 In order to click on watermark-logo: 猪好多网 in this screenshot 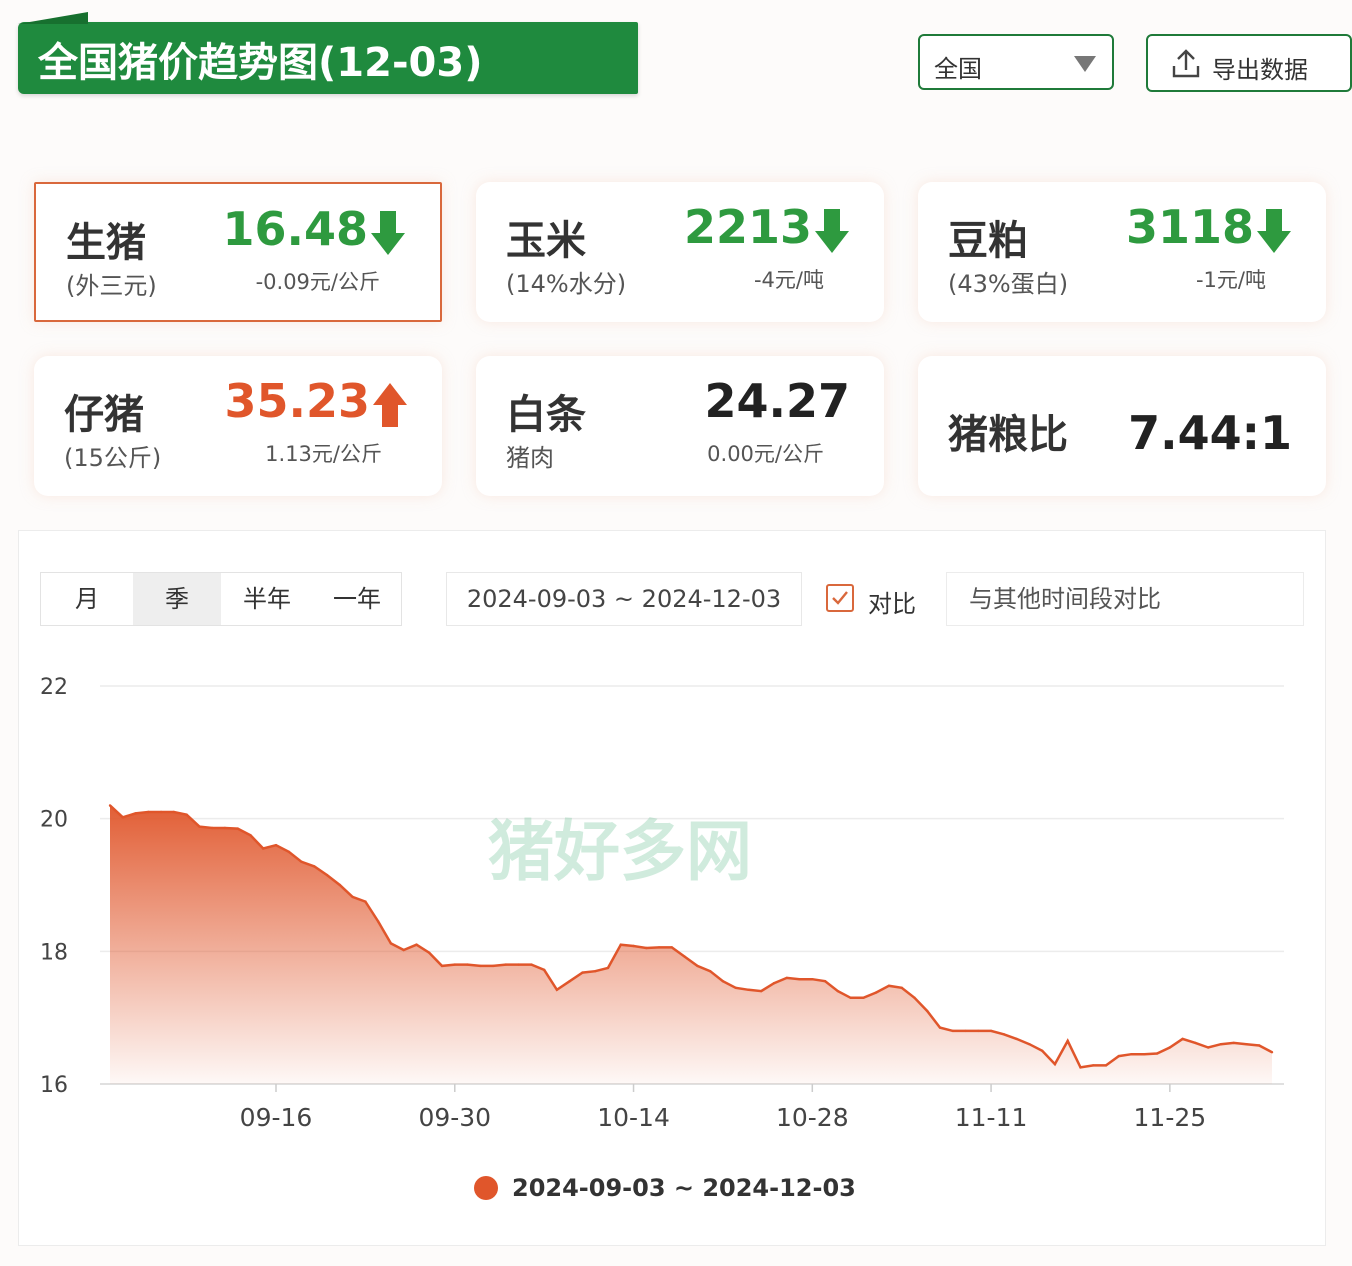, I will do `click(638, 850)`.